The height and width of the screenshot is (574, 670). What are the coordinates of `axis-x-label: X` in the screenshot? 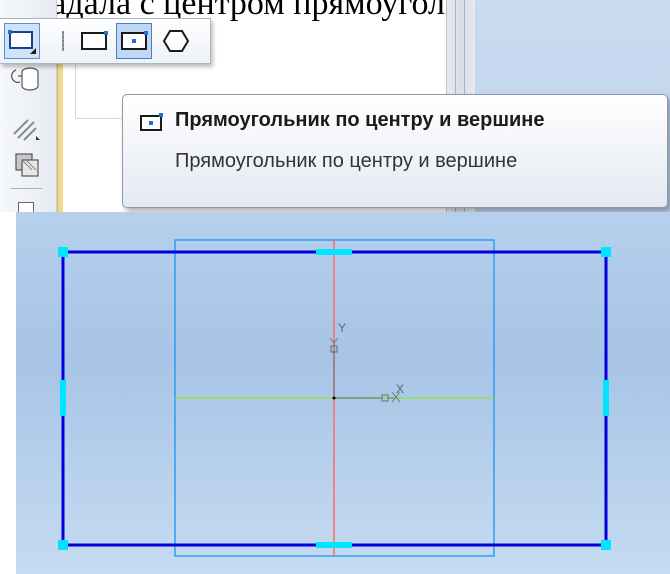 It's located at (400, 389).